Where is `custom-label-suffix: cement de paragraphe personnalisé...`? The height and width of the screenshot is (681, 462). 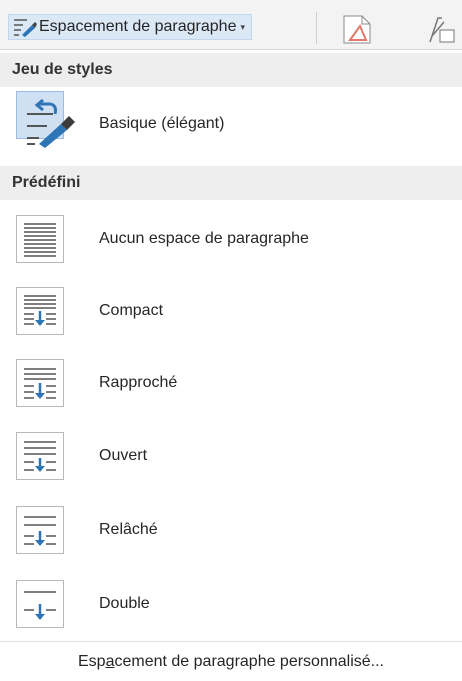 custom-label-suffix: cement de paragraphe personnalisé... is located at coordinates (249, 661).